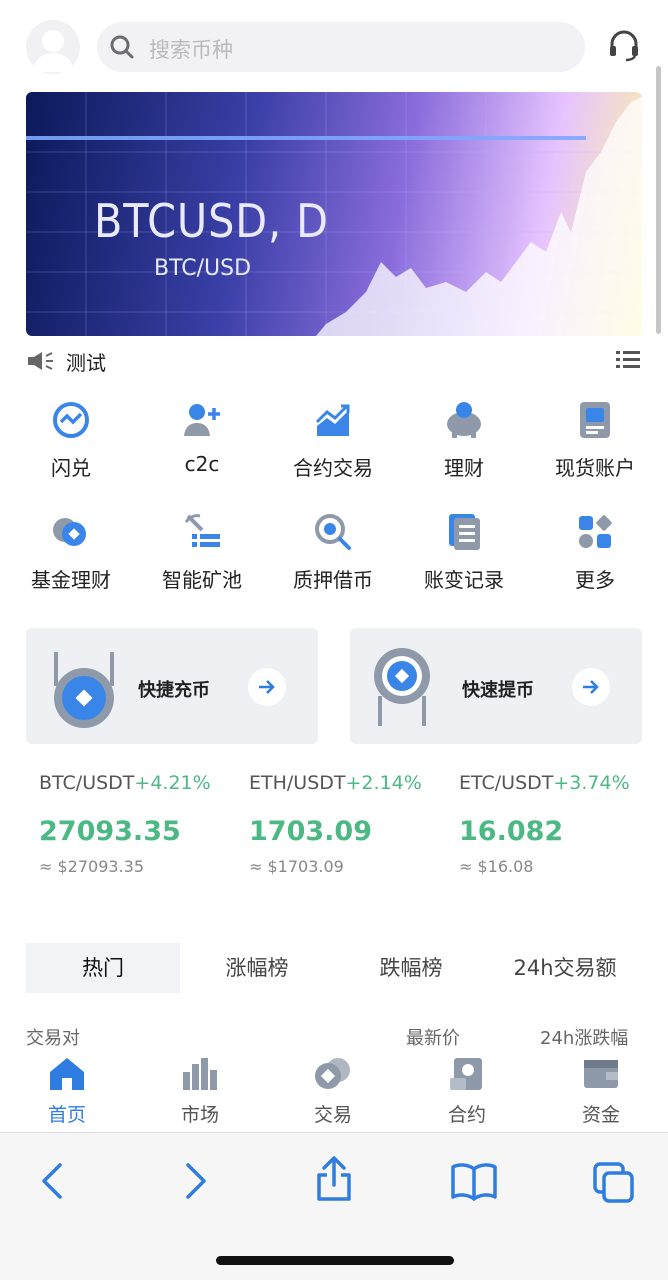 This screenshot has width=668, height=1280. I want to click on forward-icon, so click(196, 1183).